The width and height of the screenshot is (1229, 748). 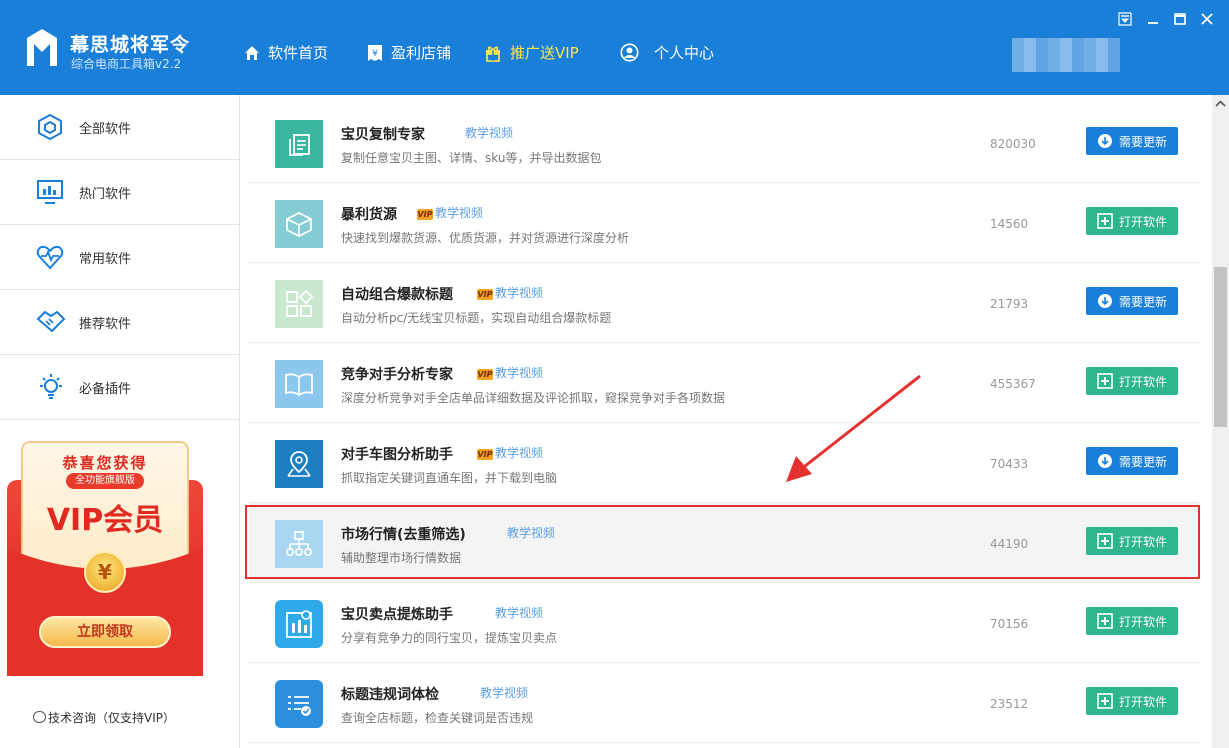 I want to click on grid-shapes-icon, so click(x=299, y=304).